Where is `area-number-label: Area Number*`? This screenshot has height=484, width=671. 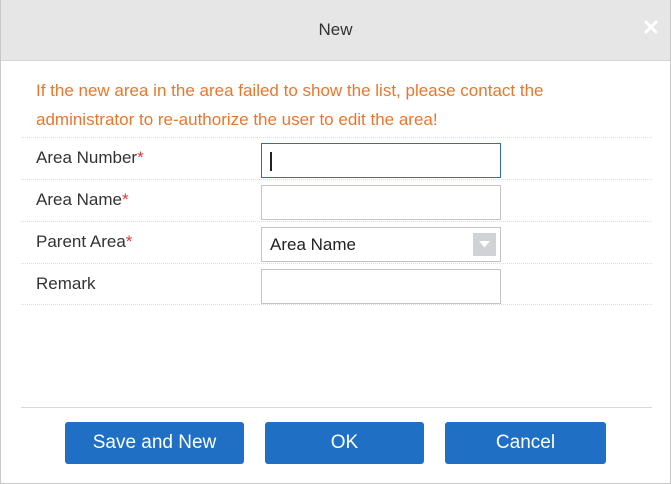 area-number-label: Area Number* is located at coordinates (90, 158).